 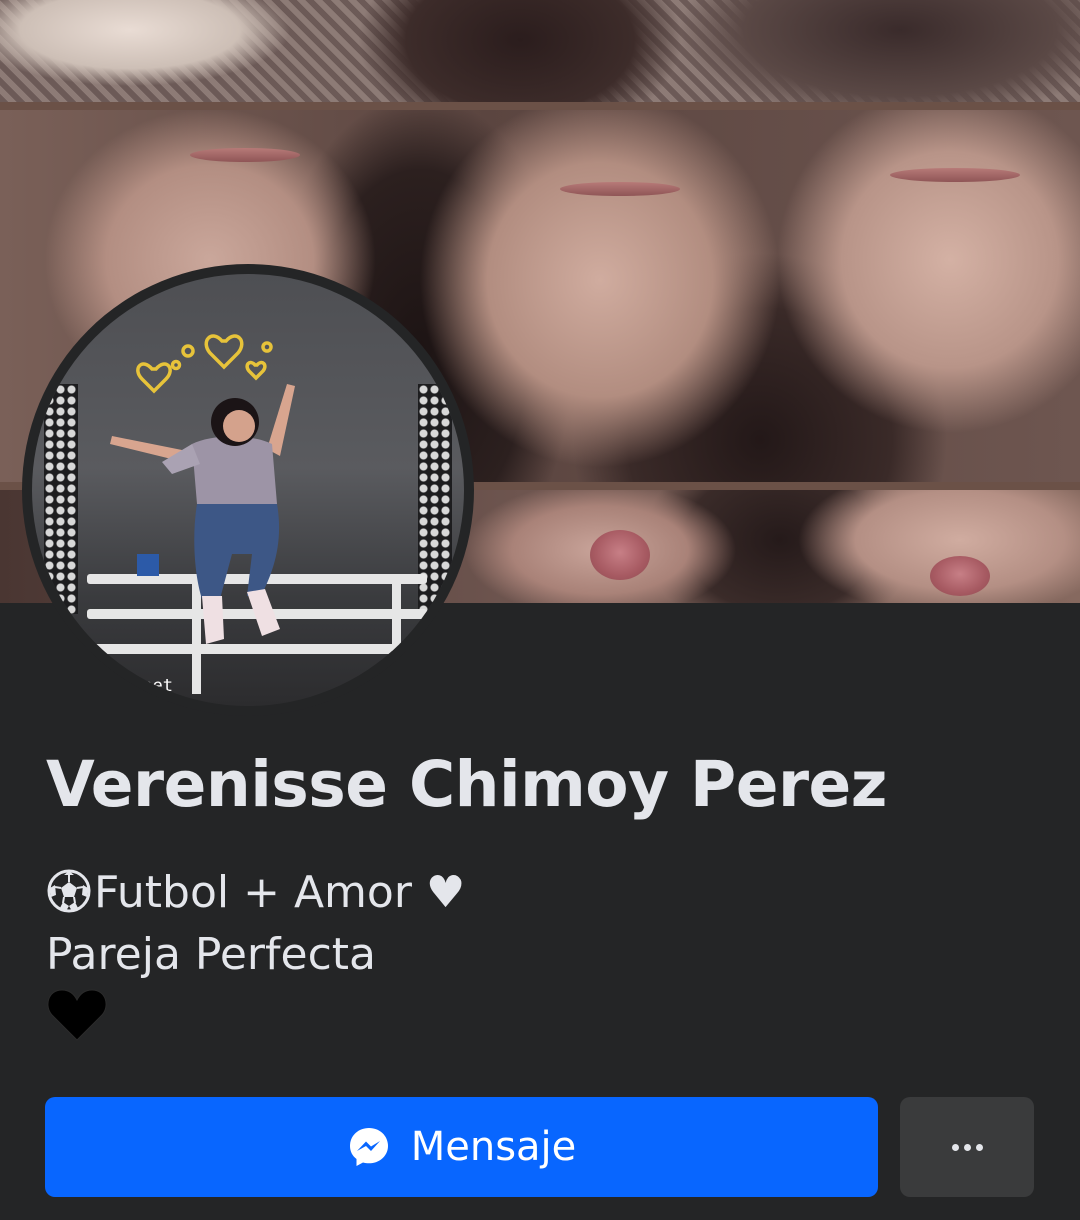 I want to click on black-heart-icon, so click(x=77, y=1015).